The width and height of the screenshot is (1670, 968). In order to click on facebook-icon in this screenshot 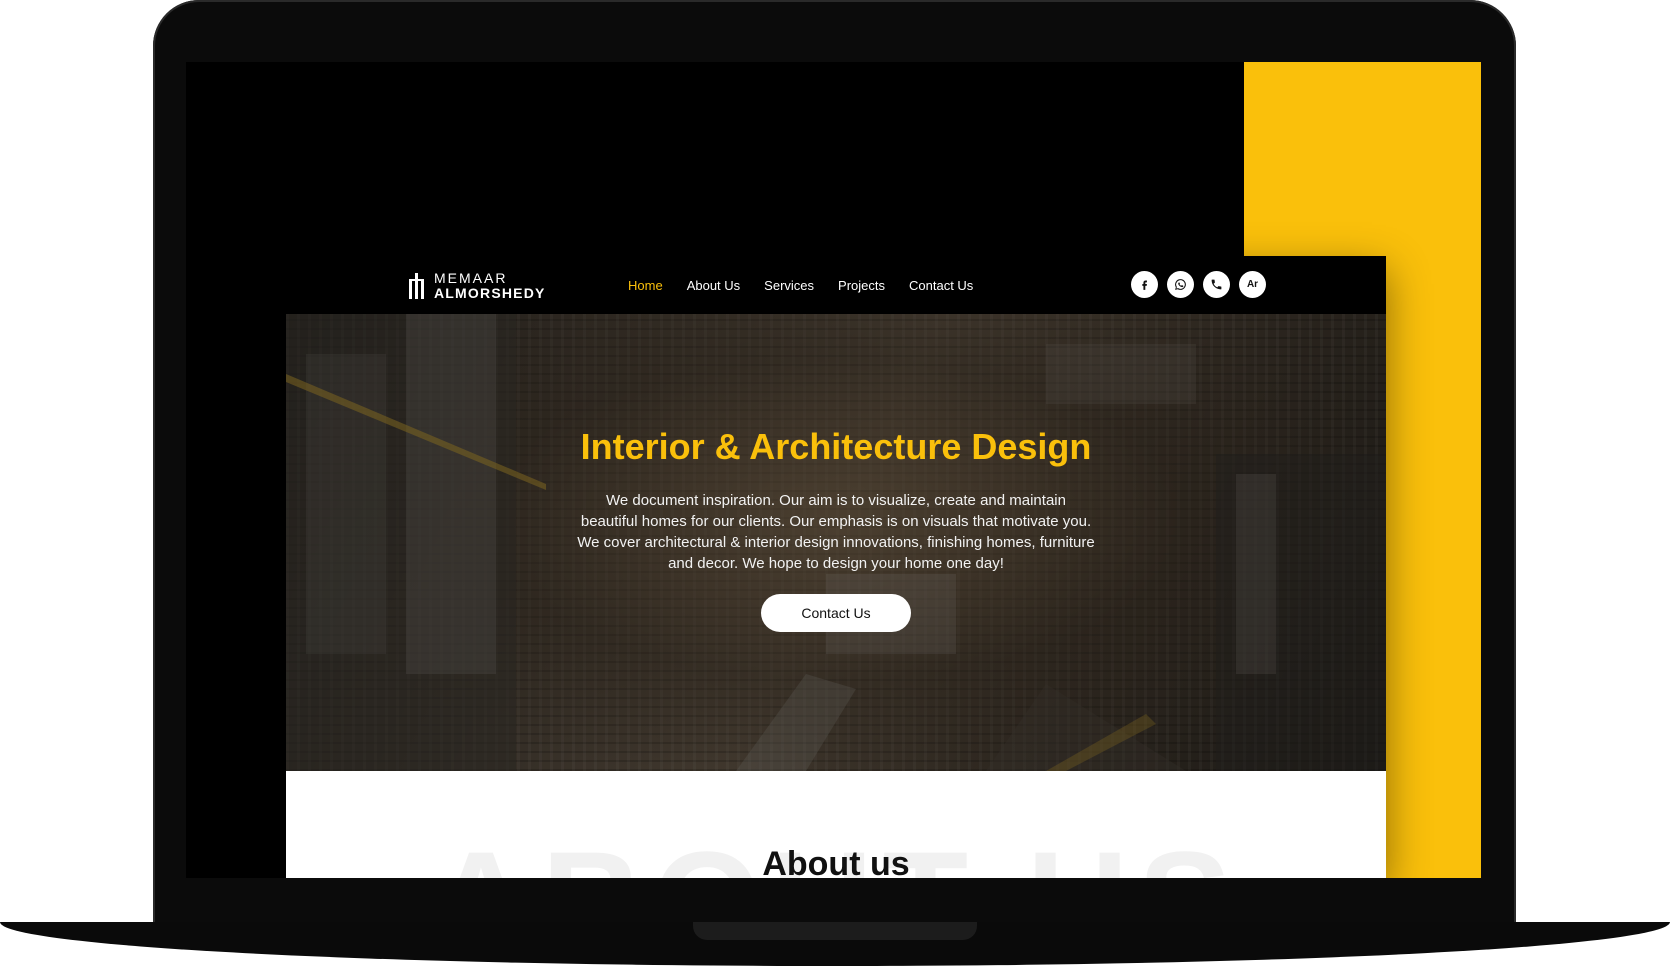, I will do `click(1144, 284)`.